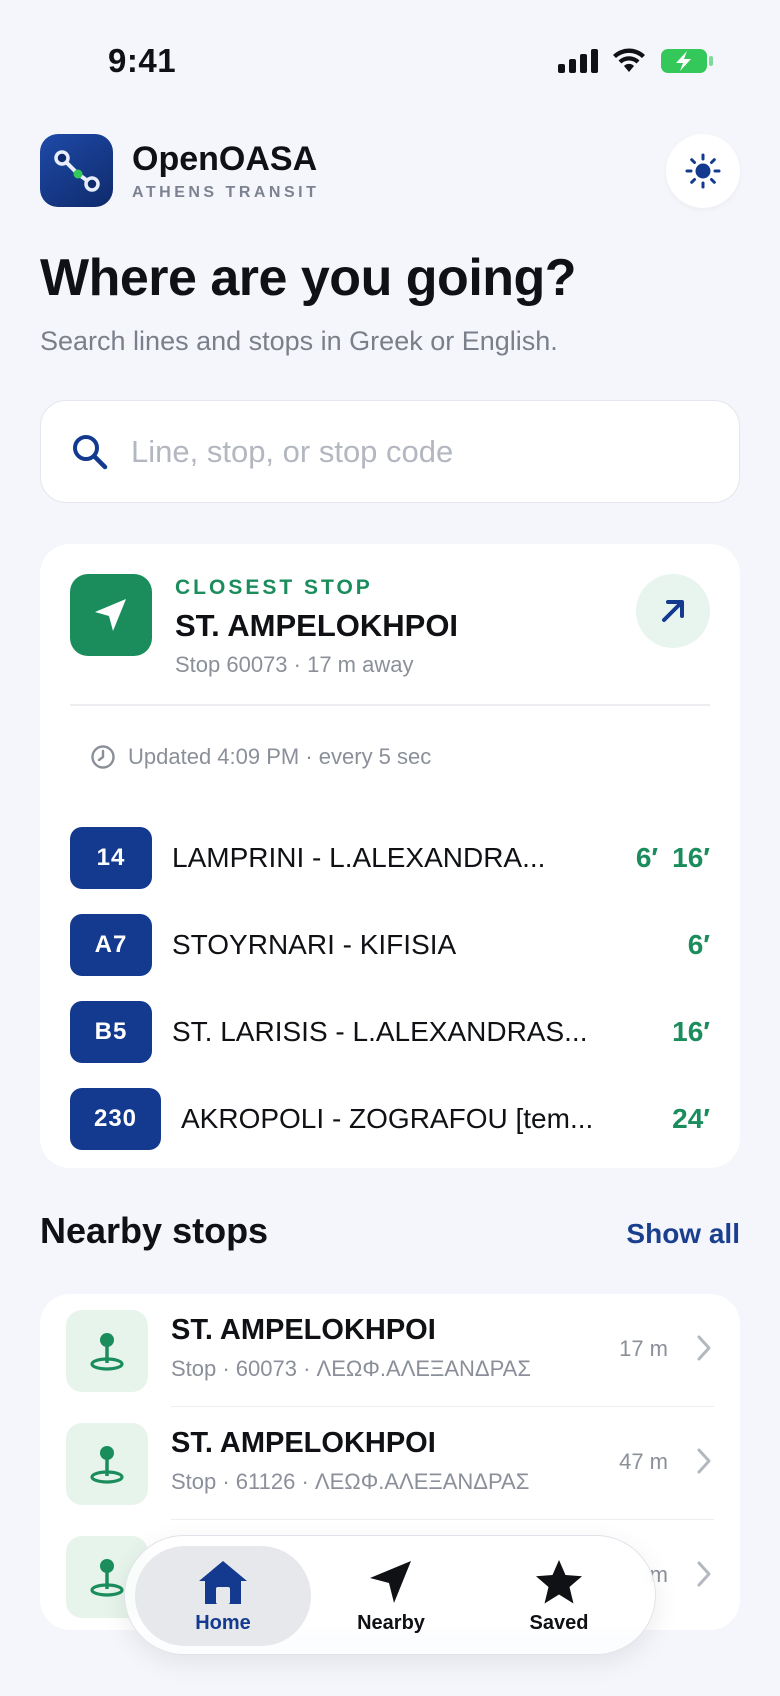  Describe the element at coordinates (111, 857) in the screenshot. I see `line-badge: 14` at that location.